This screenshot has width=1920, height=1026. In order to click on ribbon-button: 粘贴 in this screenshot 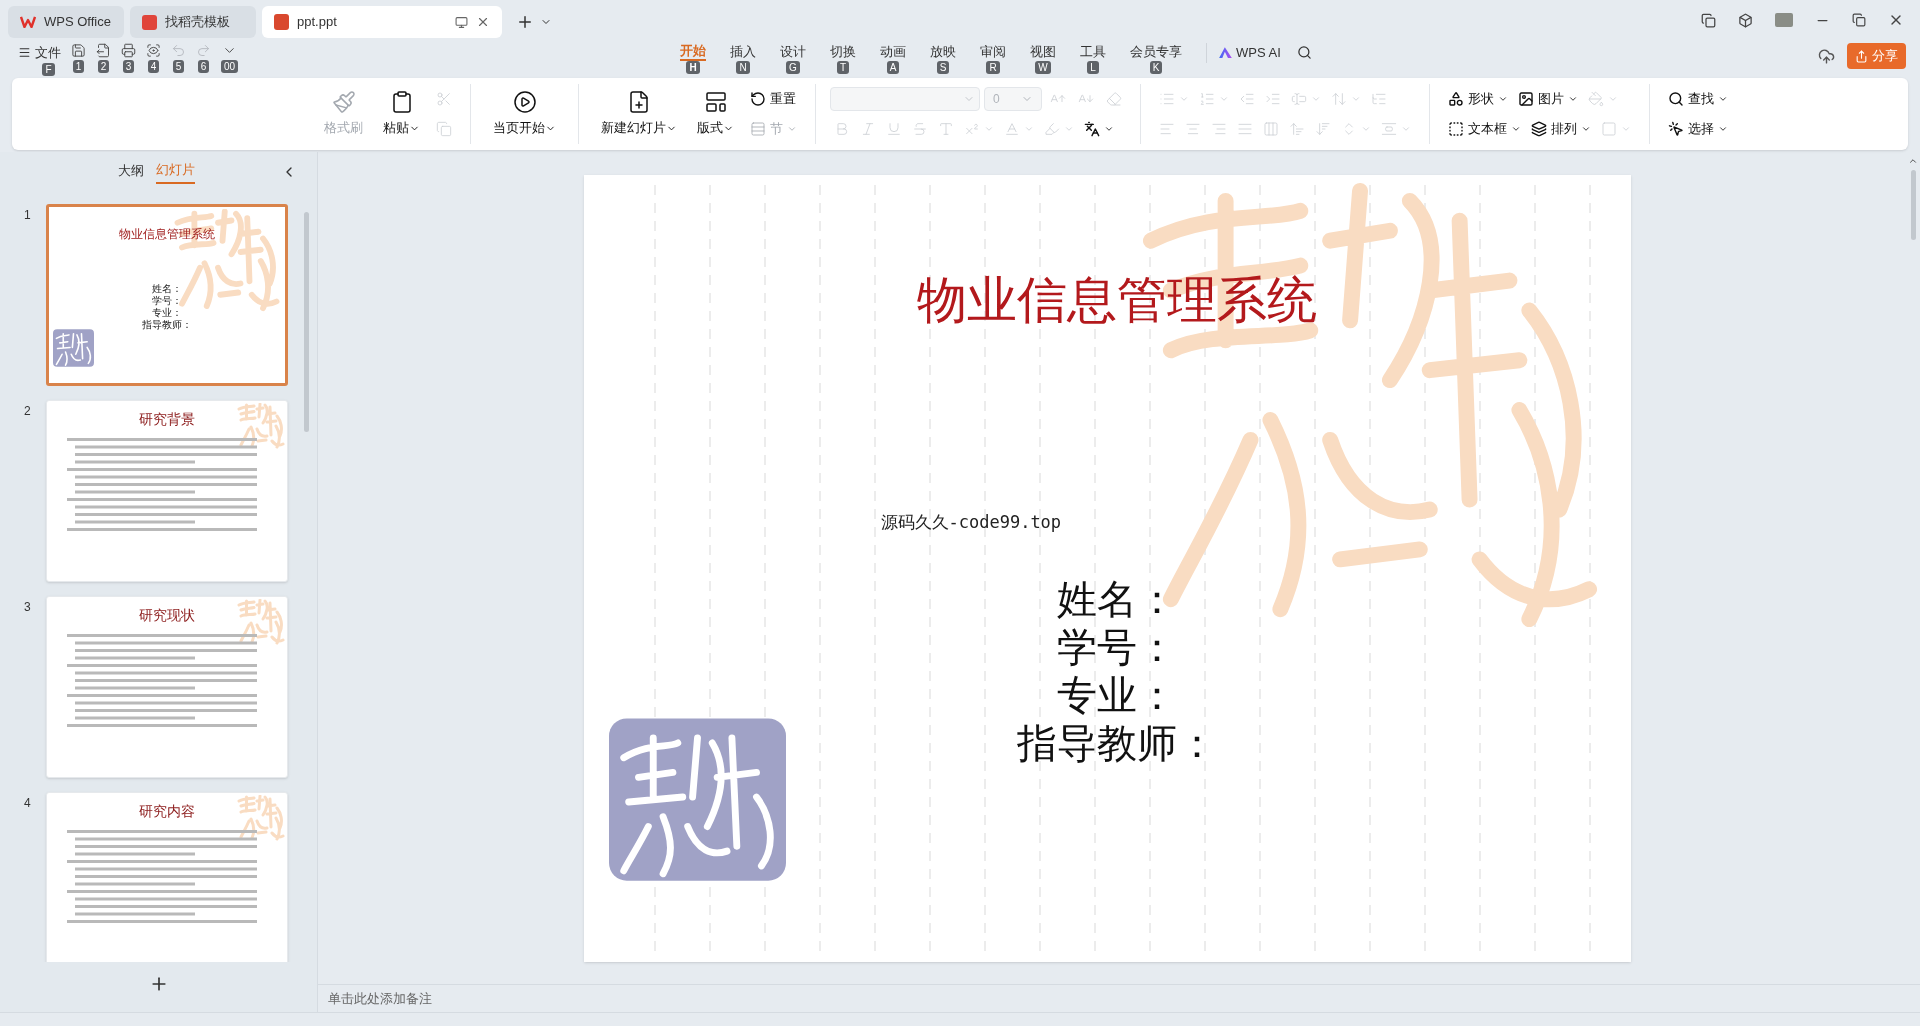, I will do `click(401, 114)`.